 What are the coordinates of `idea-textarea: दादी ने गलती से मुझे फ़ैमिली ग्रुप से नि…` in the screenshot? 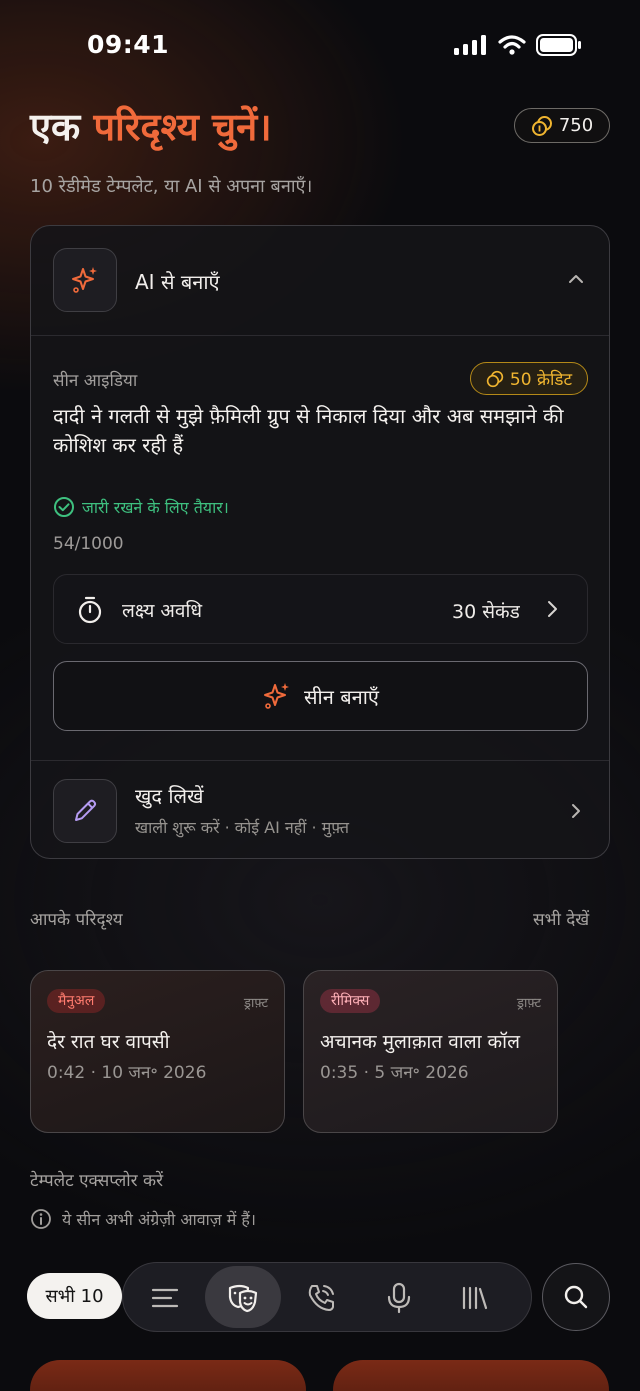 It's located at (323, 431).